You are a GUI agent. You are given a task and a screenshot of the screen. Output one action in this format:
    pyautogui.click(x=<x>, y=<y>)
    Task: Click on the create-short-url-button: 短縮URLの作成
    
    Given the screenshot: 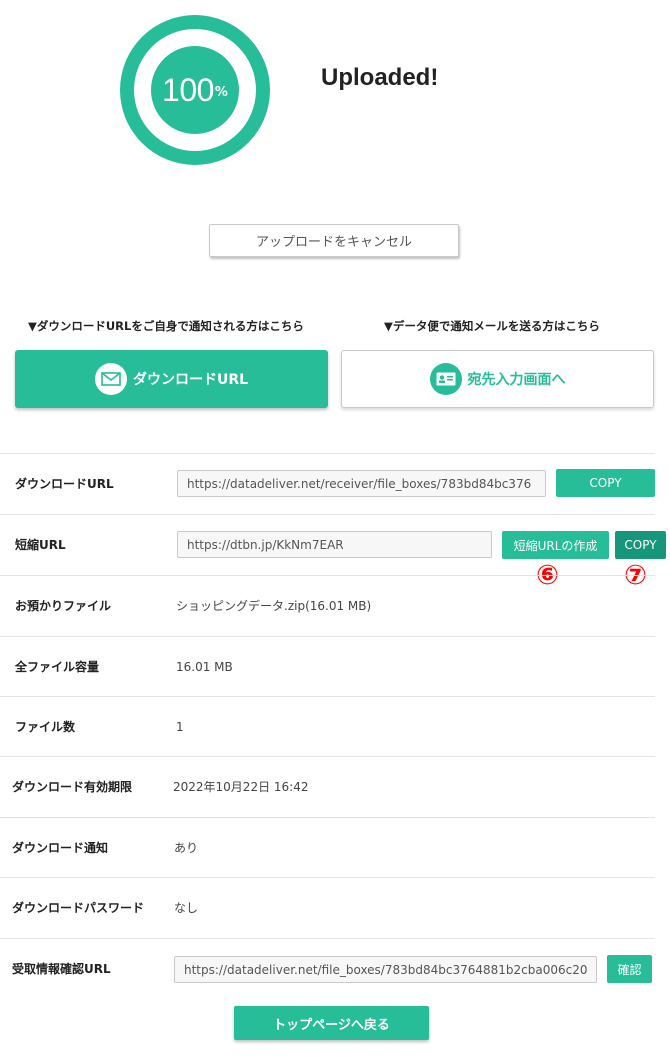 What is the action you would take?
    pyautogui.click(x=555, y=545)
    